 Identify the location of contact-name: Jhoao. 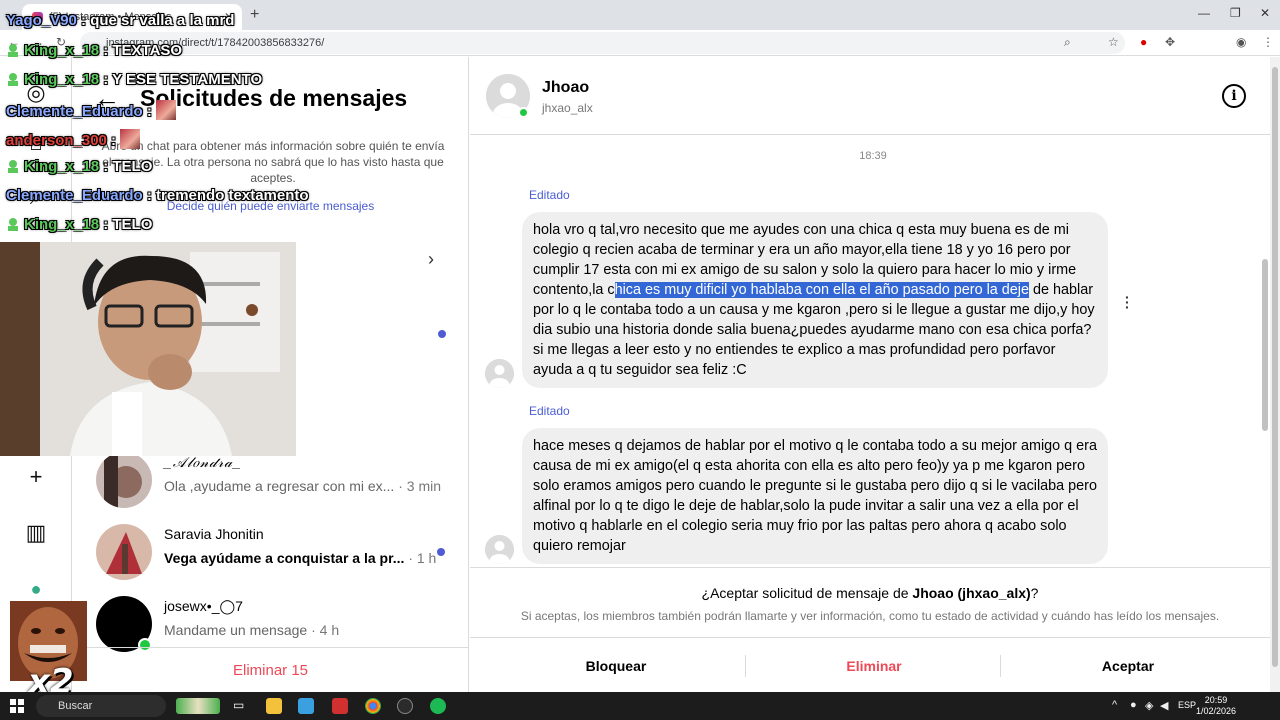
(565, 88).